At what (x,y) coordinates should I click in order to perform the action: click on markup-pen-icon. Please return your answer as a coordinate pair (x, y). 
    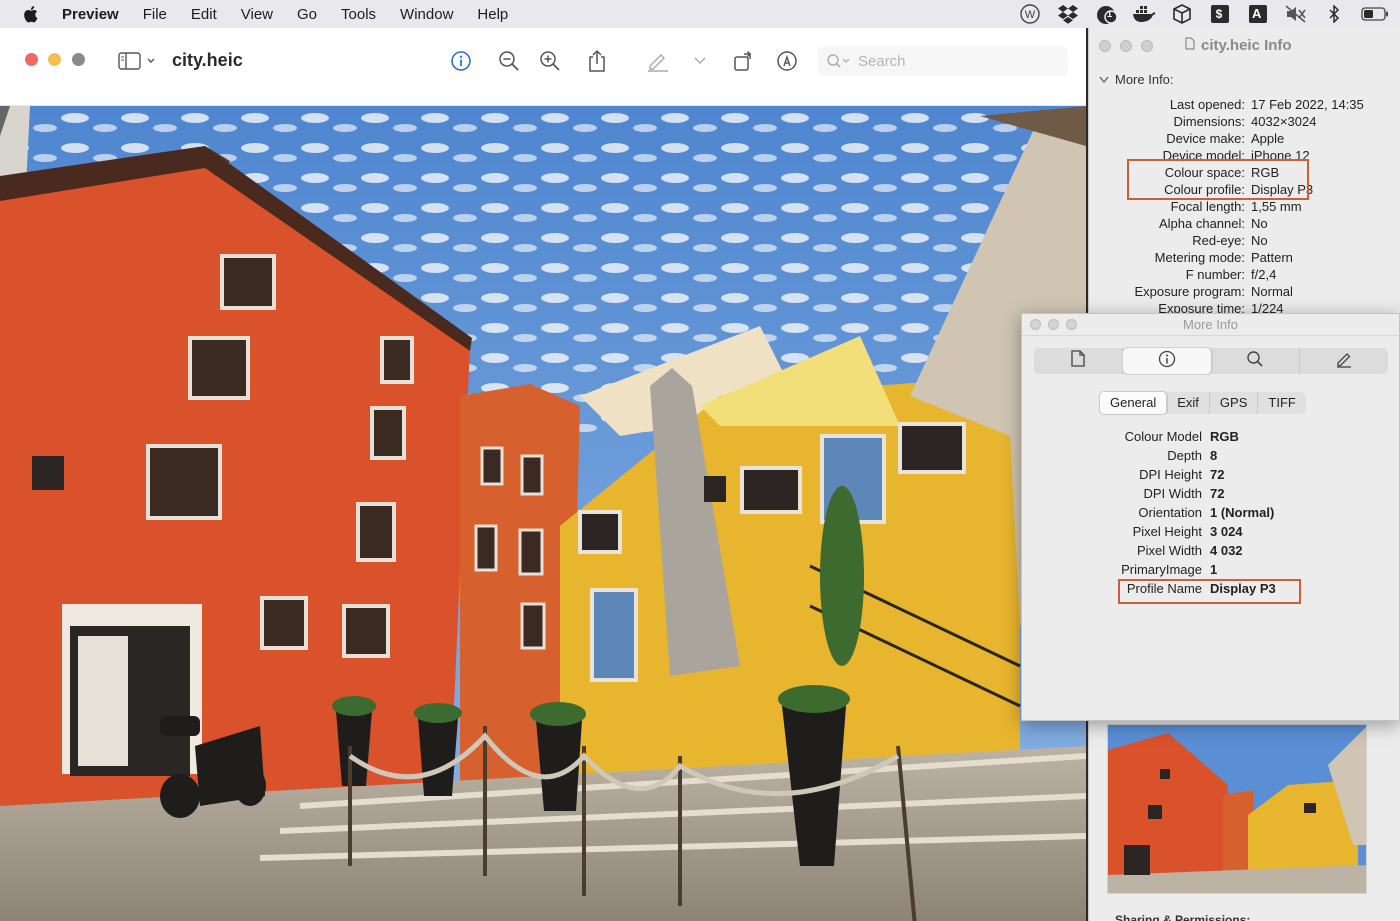
    Looking at the image, I should click on (658, 61).